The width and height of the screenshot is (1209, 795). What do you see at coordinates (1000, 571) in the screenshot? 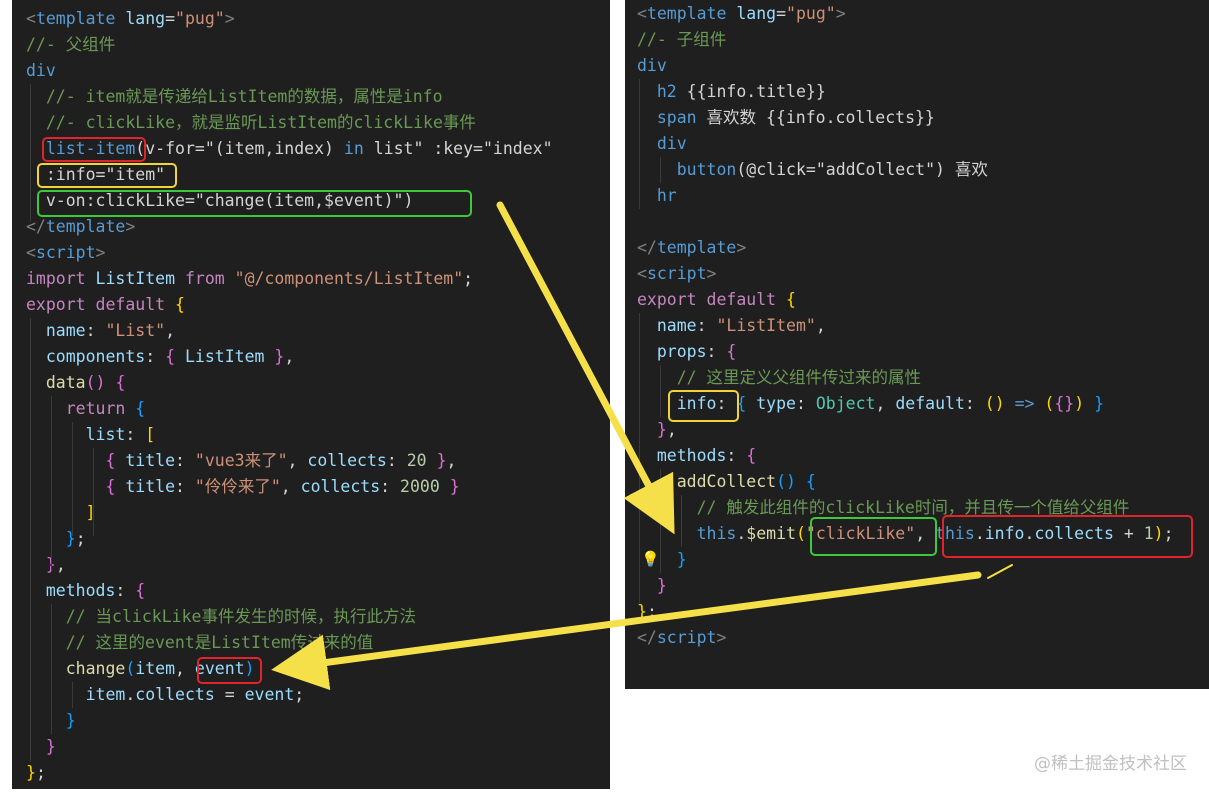
I see `arrow-small-pointer` at bounding box center [1000, 571].